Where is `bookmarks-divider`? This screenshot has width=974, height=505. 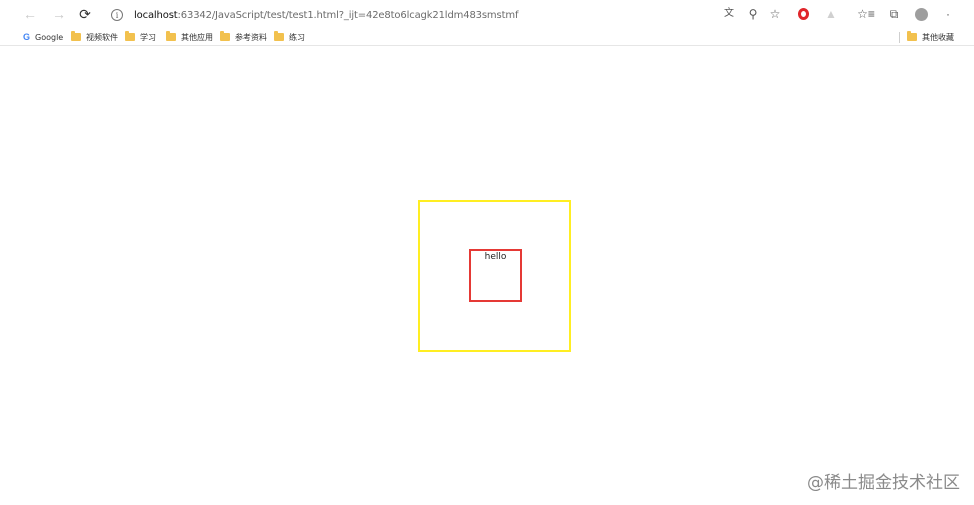 bookmarks-divider is located at coordinates (899, 37).